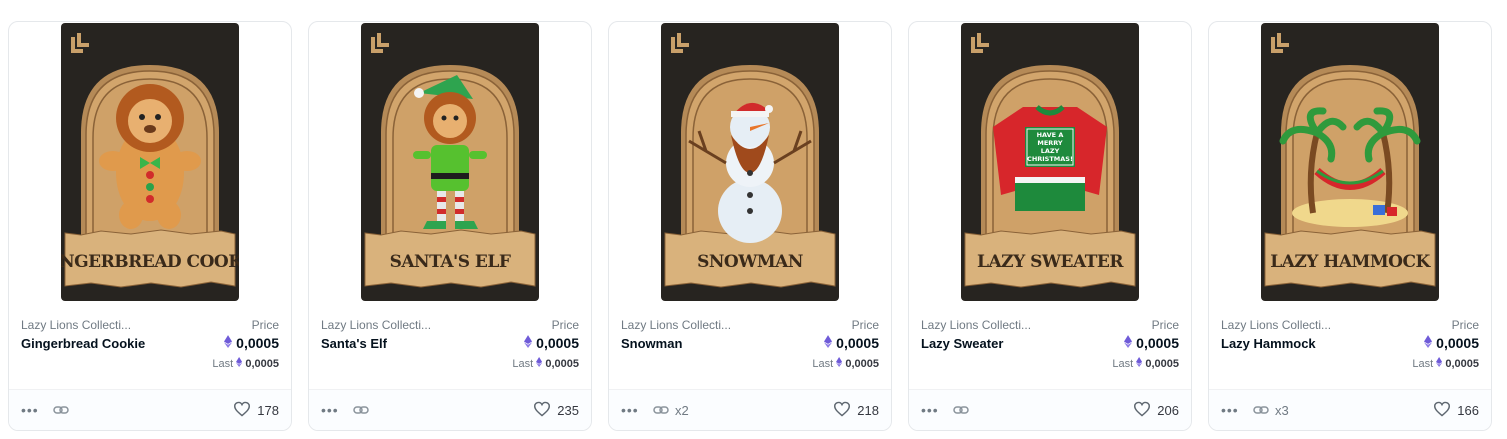 Image resolution: width=1507 pixels, height=439 pixels. Describe the element at coordinates (1350, 409) in the screenshot. I see `card-footer: ••• x3 166` at that location.